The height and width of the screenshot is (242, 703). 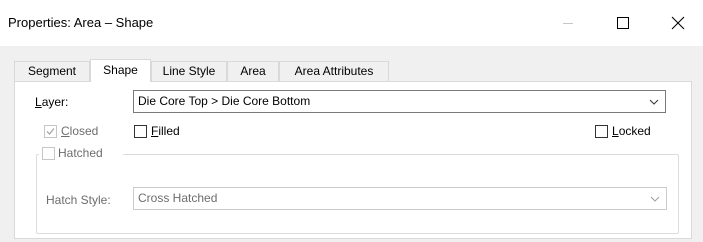 What do you see at coordinates (55, 102) in the screenshot?
I see `layer-label-text: ayer:` at bounding box center [55, 102].